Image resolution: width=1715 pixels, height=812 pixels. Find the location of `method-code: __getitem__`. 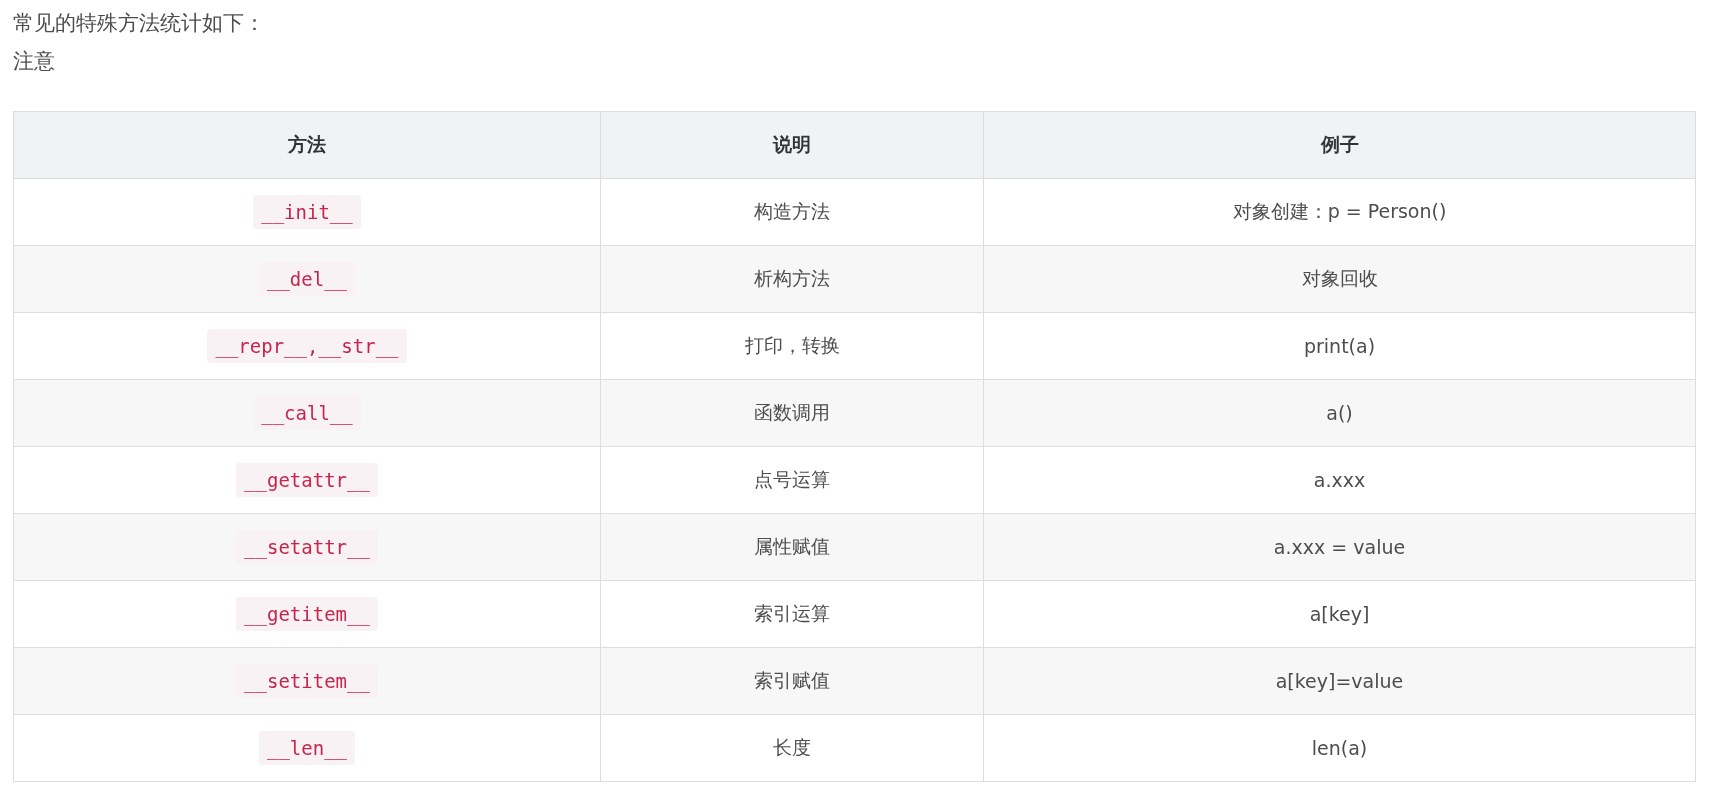

method-code: __getitem__ is located at coordinates (307, 614).